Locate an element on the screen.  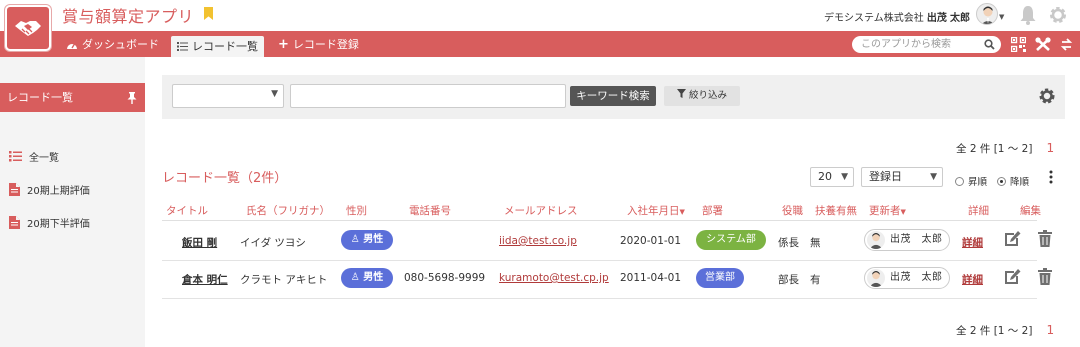
settings-gear-icon is located at coordinates (1047, 96).